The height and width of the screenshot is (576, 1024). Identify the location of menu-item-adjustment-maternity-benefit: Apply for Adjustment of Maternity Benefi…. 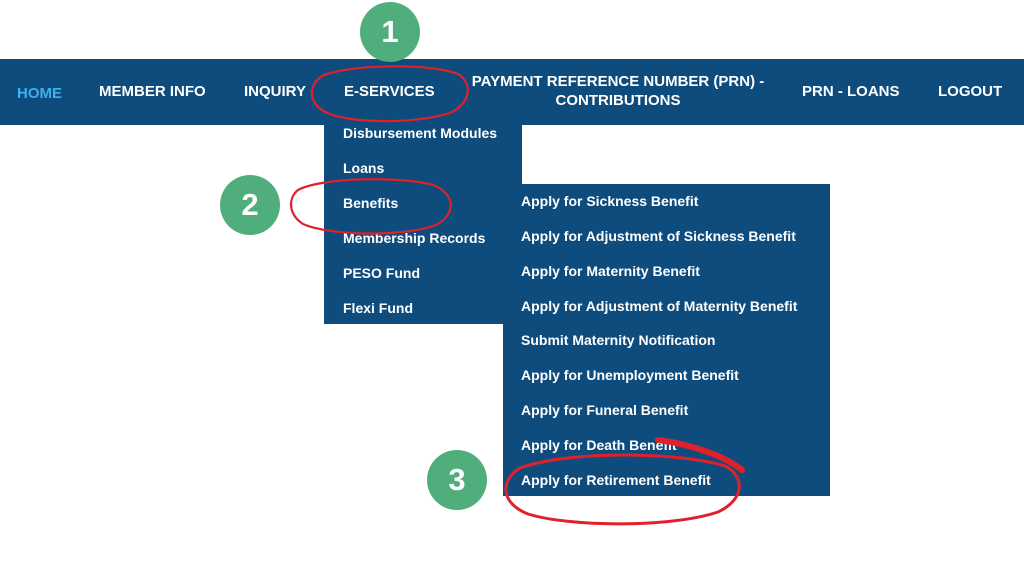
(659, 306).